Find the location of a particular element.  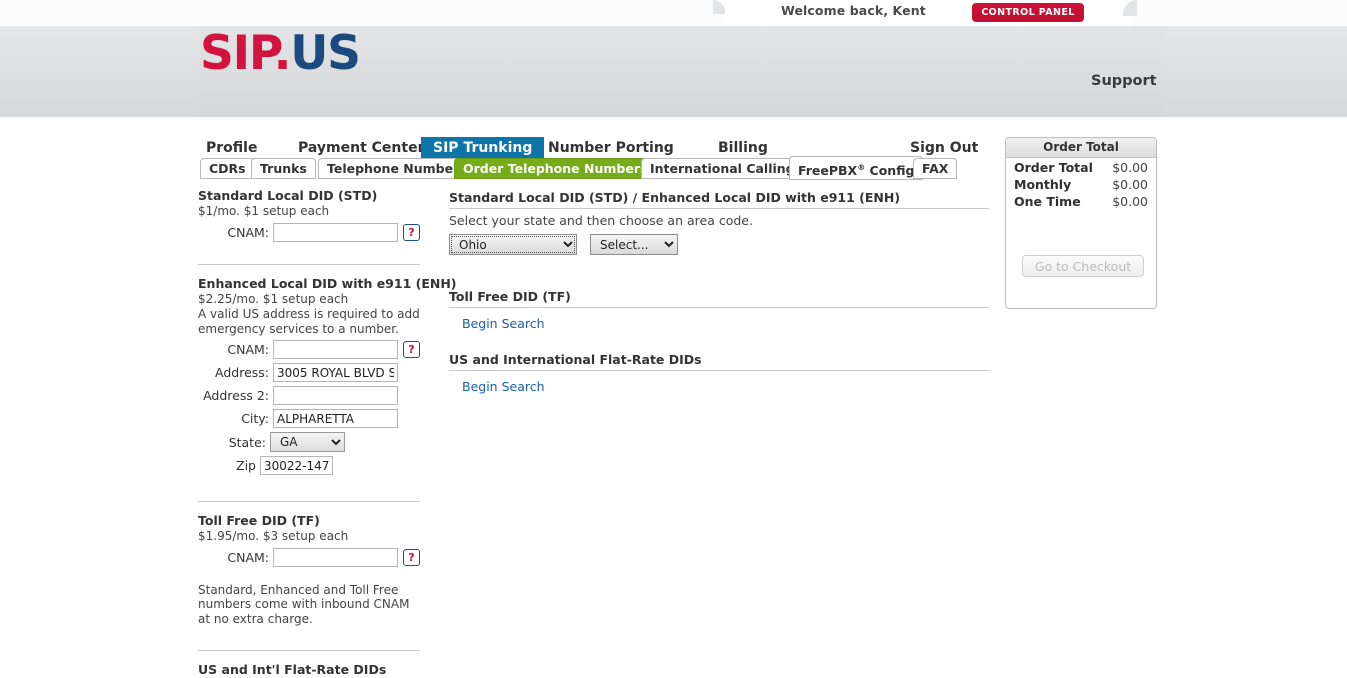

mainnav-item-payment-center: Payment Center is located at coordinates (361, 148).